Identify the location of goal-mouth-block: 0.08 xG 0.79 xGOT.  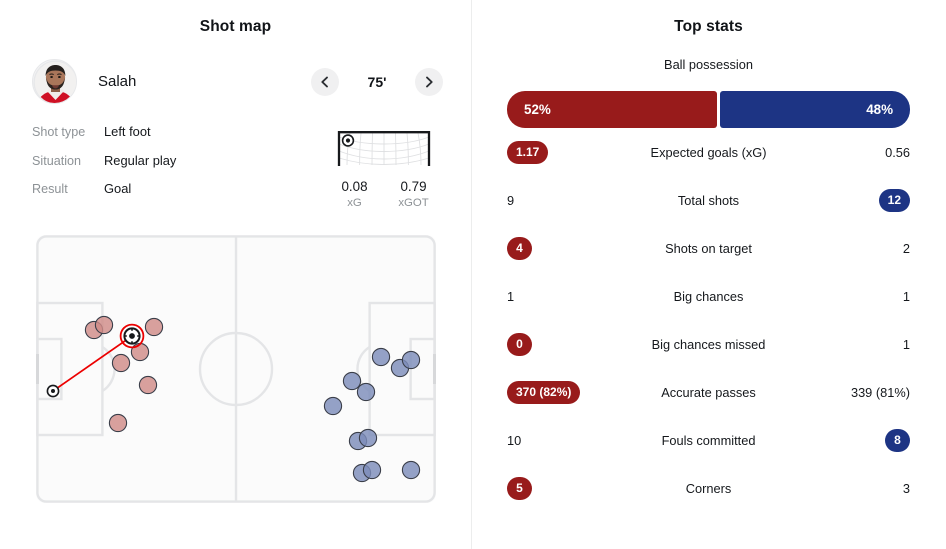
(384, 166).